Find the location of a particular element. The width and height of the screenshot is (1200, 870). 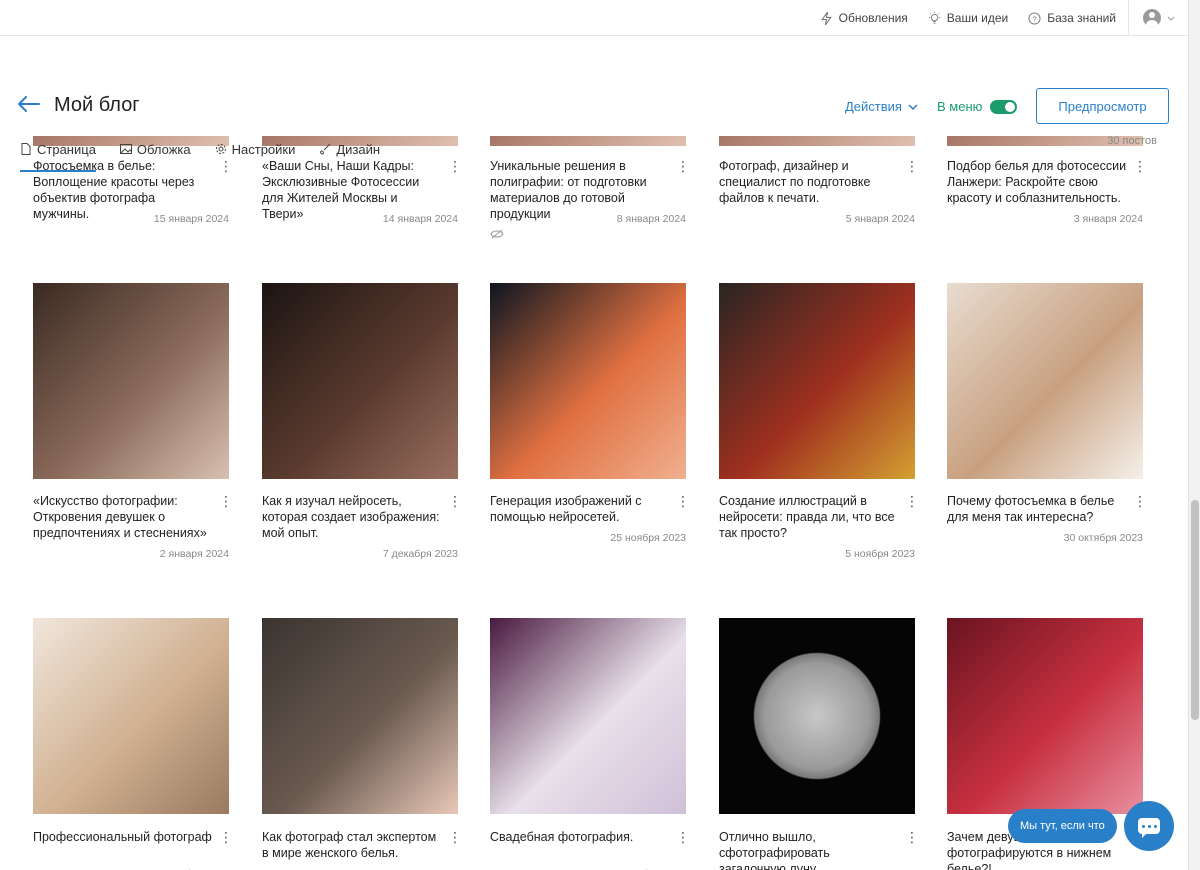

avatar is located at coordinates (1151, 18).